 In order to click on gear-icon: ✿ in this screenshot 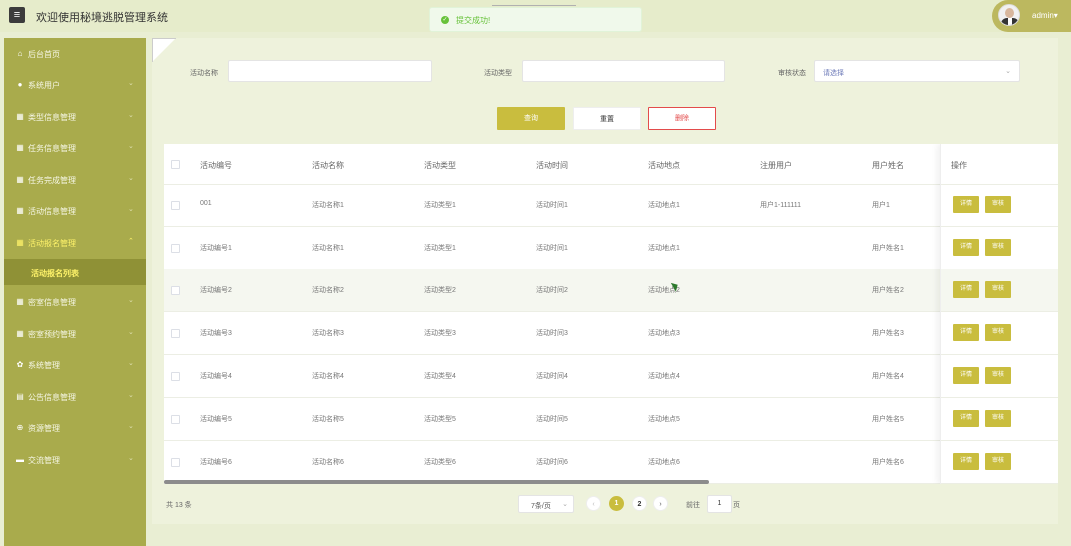, I will do `click(20, 364)`.